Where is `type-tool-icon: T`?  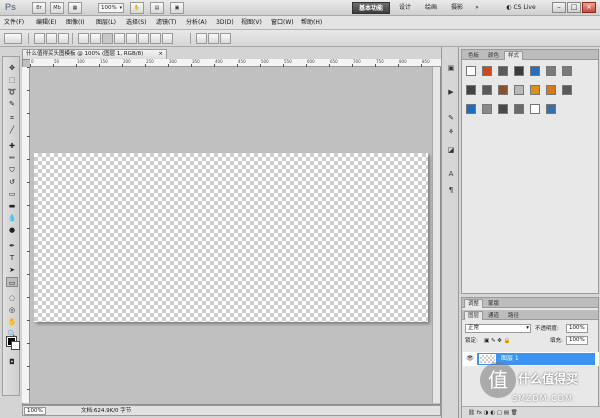 type-tool-icon: T is located at coordinates (12, 258).